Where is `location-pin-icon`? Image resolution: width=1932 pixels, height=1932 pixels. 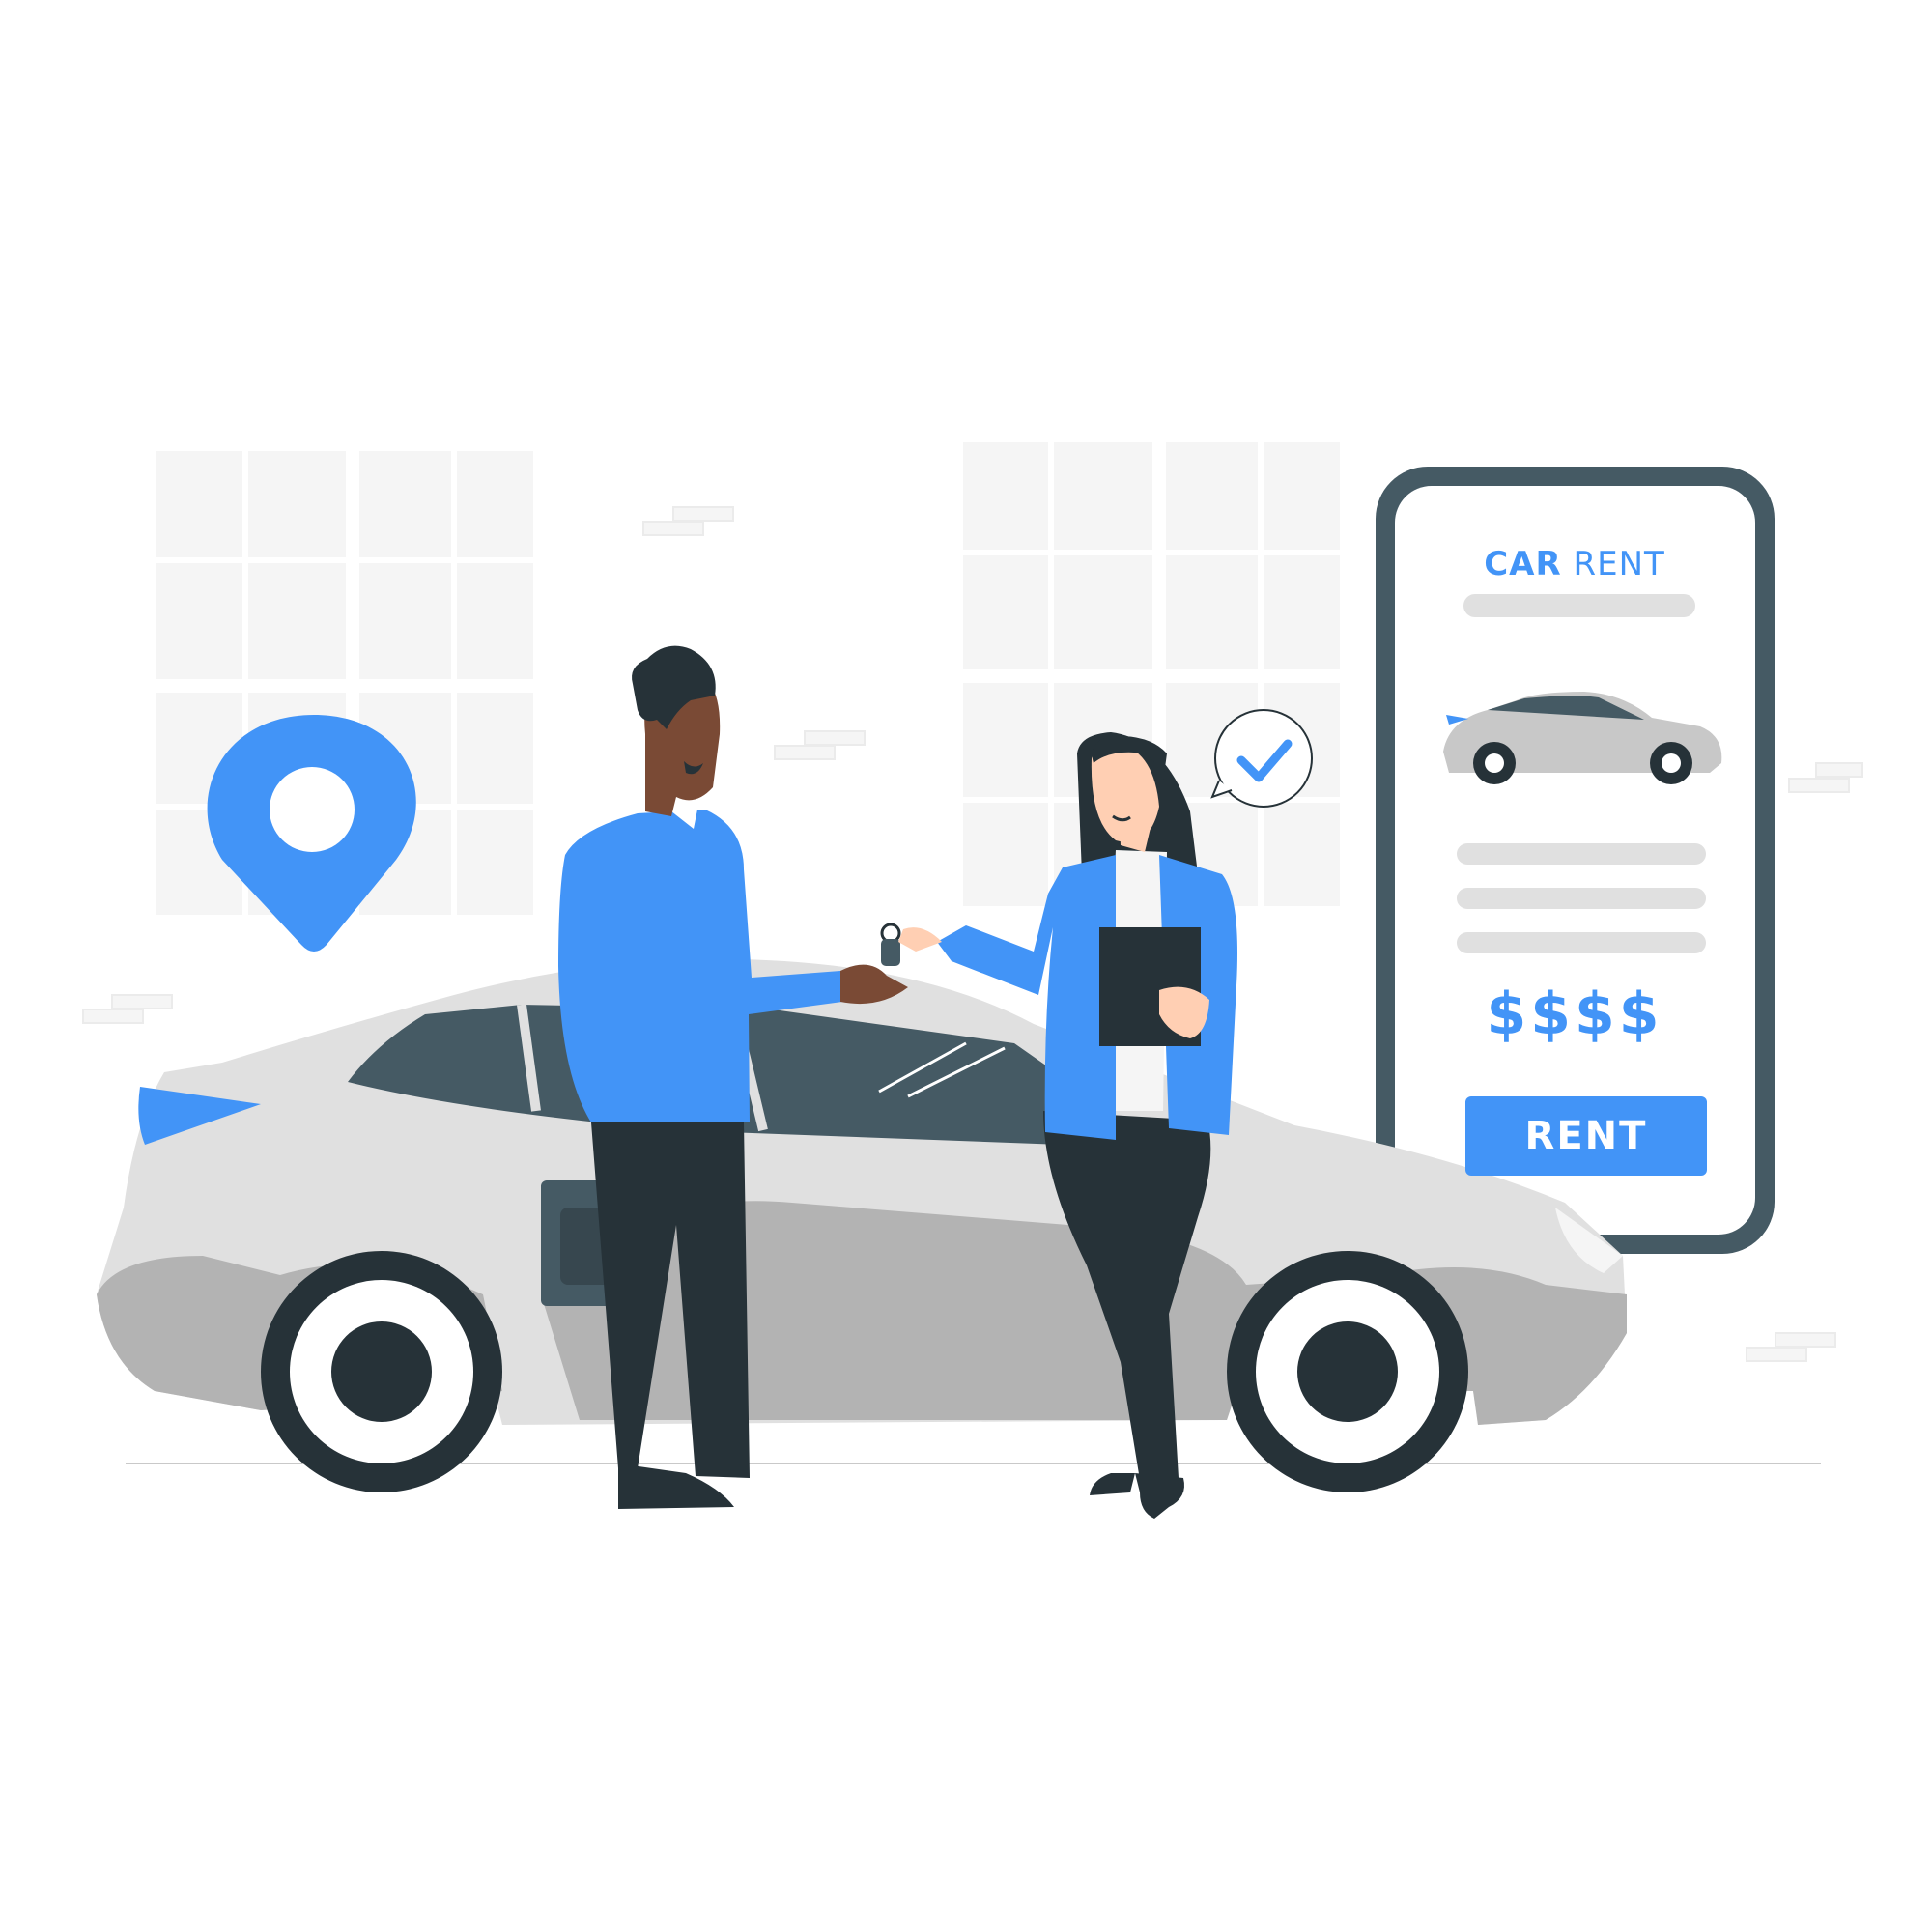
location-pin-icon is located at coordinates (311, 833).